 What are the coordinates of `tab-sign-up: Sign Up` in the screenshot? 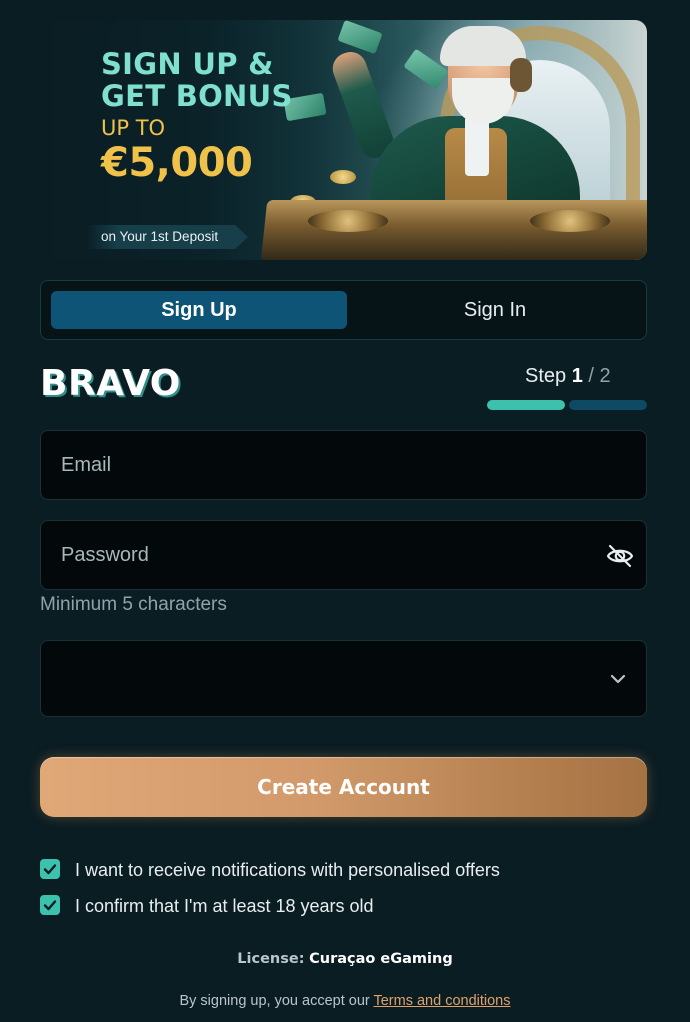 It's located at (199, 310).